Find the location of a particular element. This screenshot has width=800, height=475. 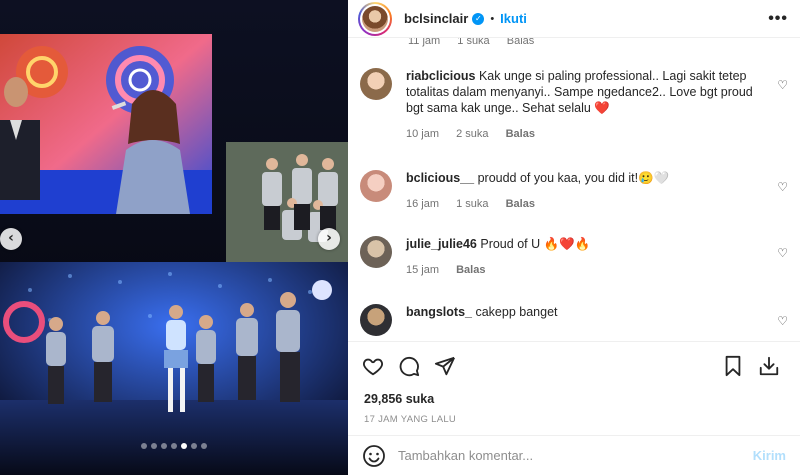

post-comment-button: Kirim is located at coordinates (769, 455).